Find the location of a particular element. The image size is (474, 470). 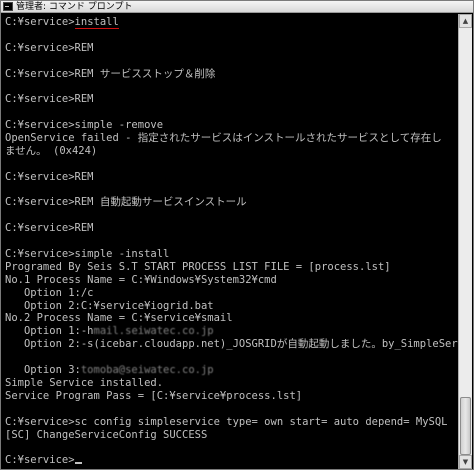

console-icon is located at coordinates (8, 6).